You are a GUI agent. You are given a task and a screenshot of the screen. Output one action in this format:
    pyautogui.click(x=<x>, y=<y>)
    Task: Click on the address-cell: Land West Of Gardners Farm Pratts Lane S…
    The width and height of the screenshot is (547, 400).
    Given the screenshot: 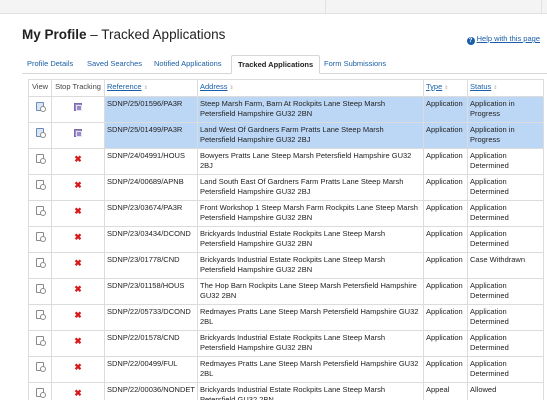 What is the action you would take?
    pyautogui.click(x=310, y=135)
    